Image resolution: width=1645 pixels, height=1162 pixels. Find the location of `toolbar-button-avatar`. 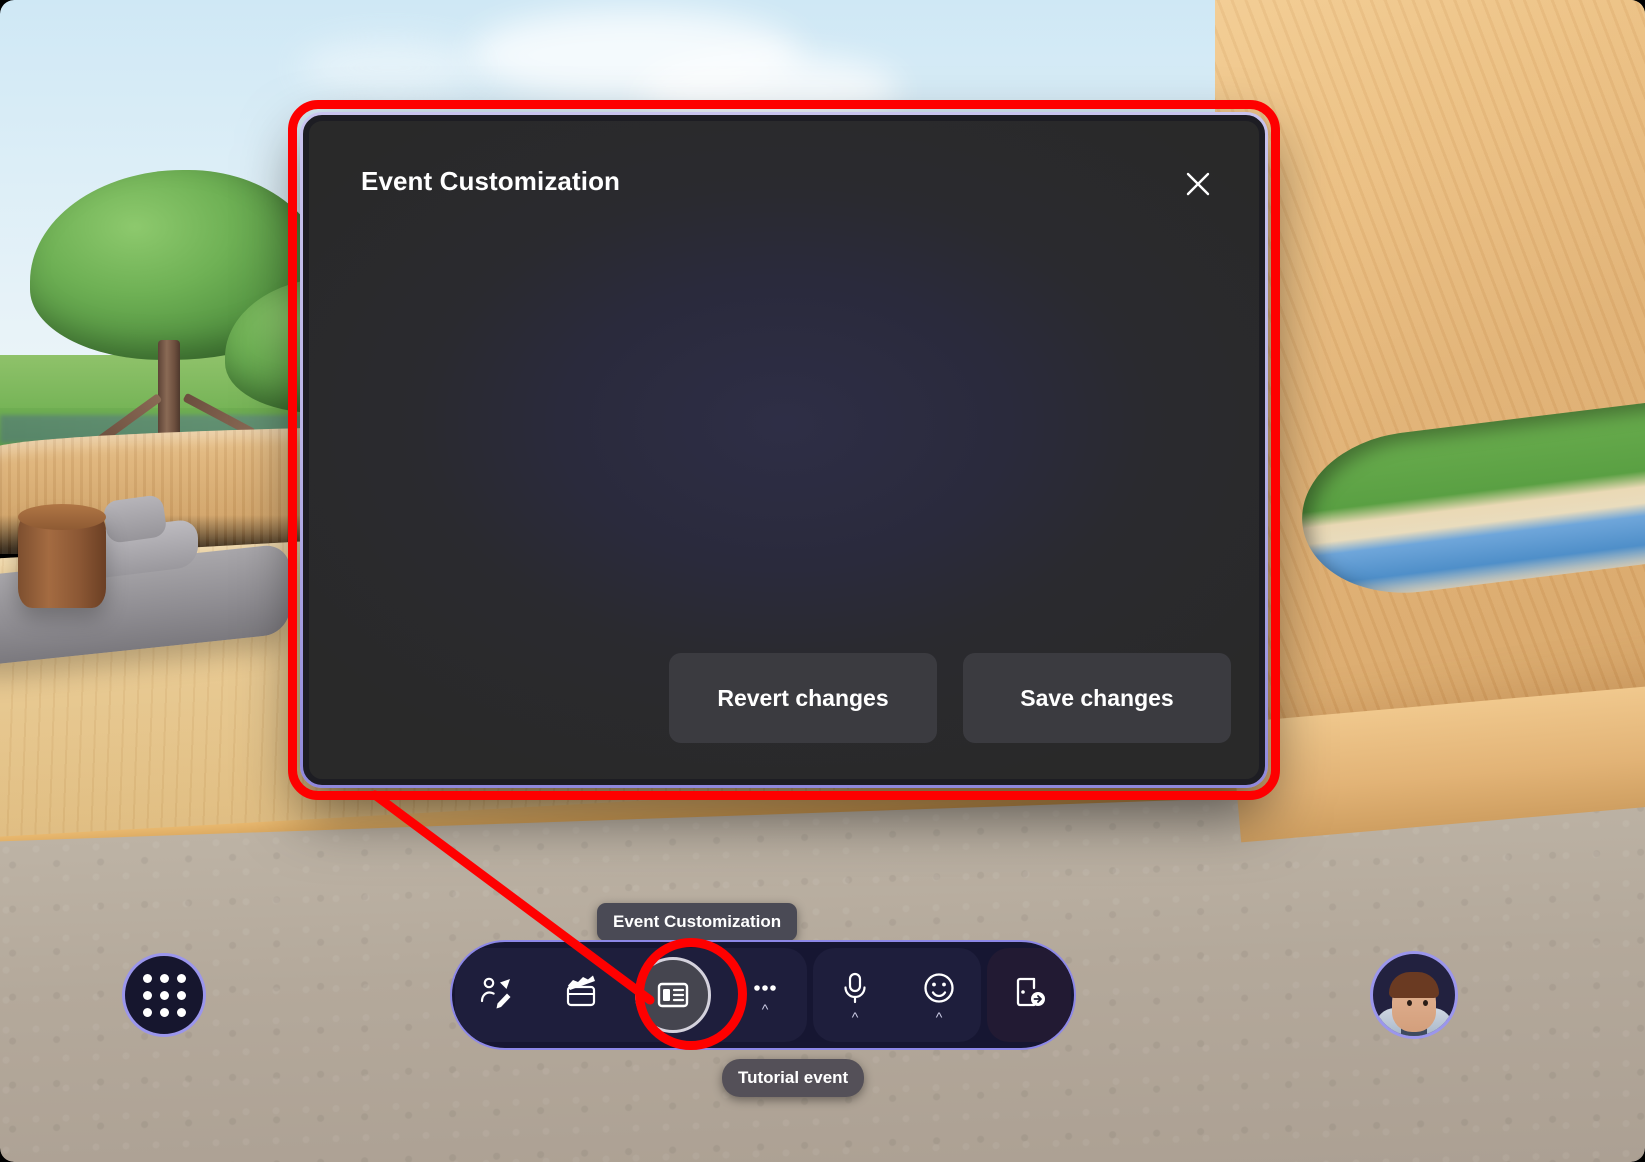

toolbar-button-avatar is located at coordinates (497, 995).